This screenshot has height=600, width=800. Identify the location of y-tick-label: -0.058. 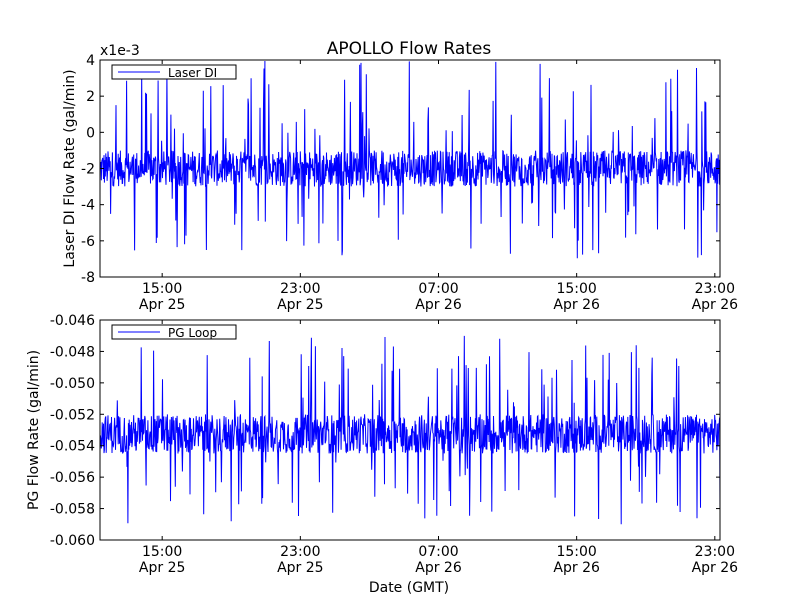
(72, 510).